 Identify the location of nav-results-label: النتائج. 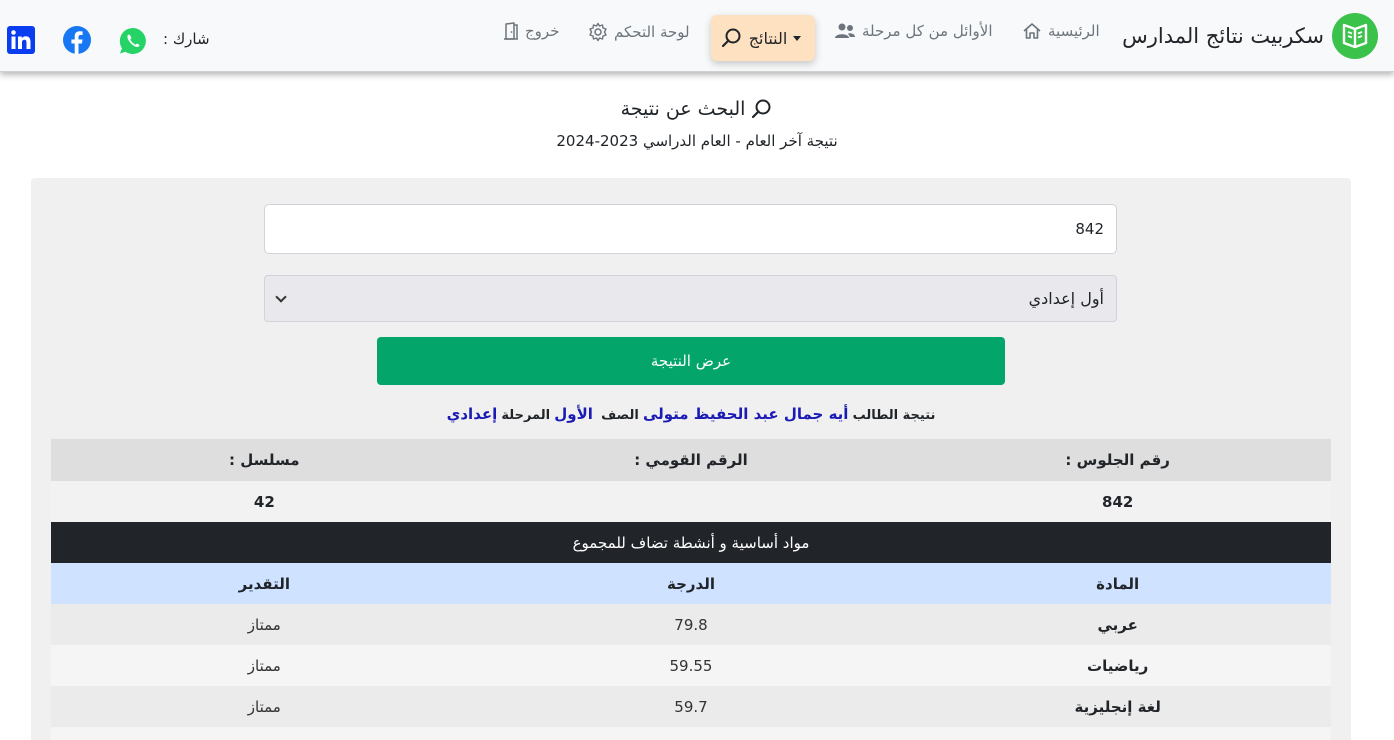
(768, 38).